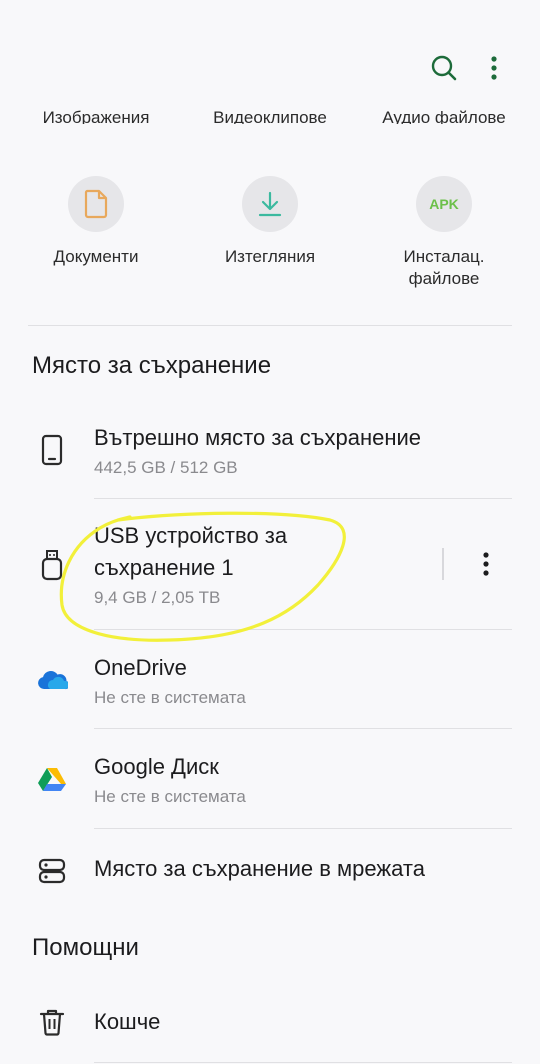 The width and height of the screenshot is (540, 1064). I want to click on usb-icon-wrap, so click(52, 565).